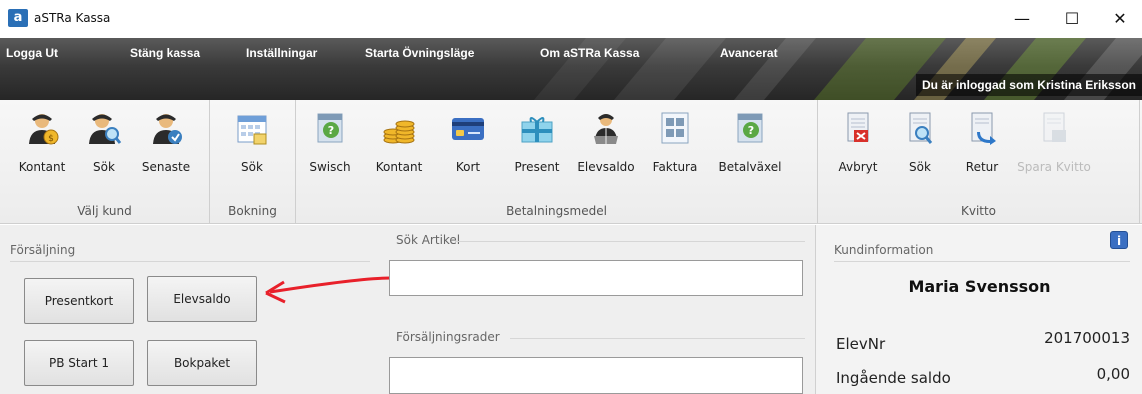 The height and width of the screenshot is (394, 1142). I want to click on gift-payment-button: Present, so click(537, 150).